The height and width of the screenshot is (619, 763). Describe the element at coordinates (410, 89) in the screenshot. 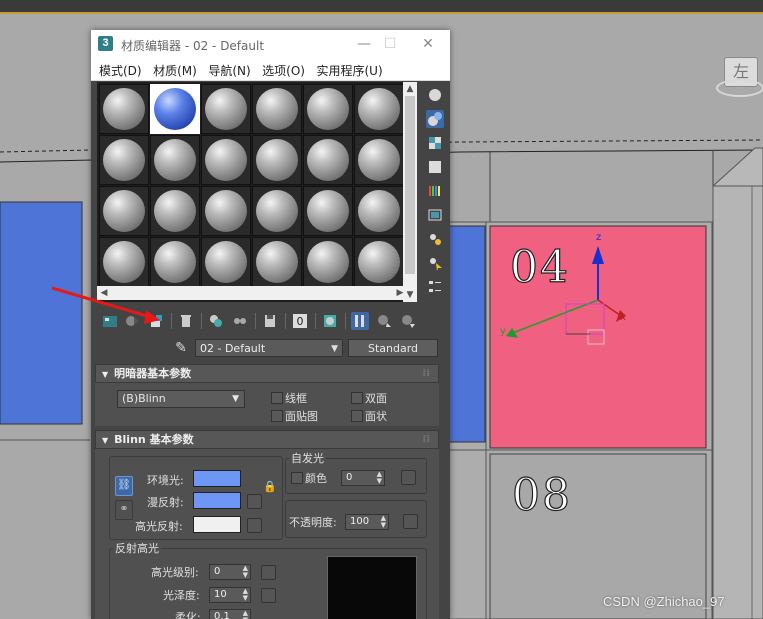

I see `scroll-up-icon: ▲` at that location.